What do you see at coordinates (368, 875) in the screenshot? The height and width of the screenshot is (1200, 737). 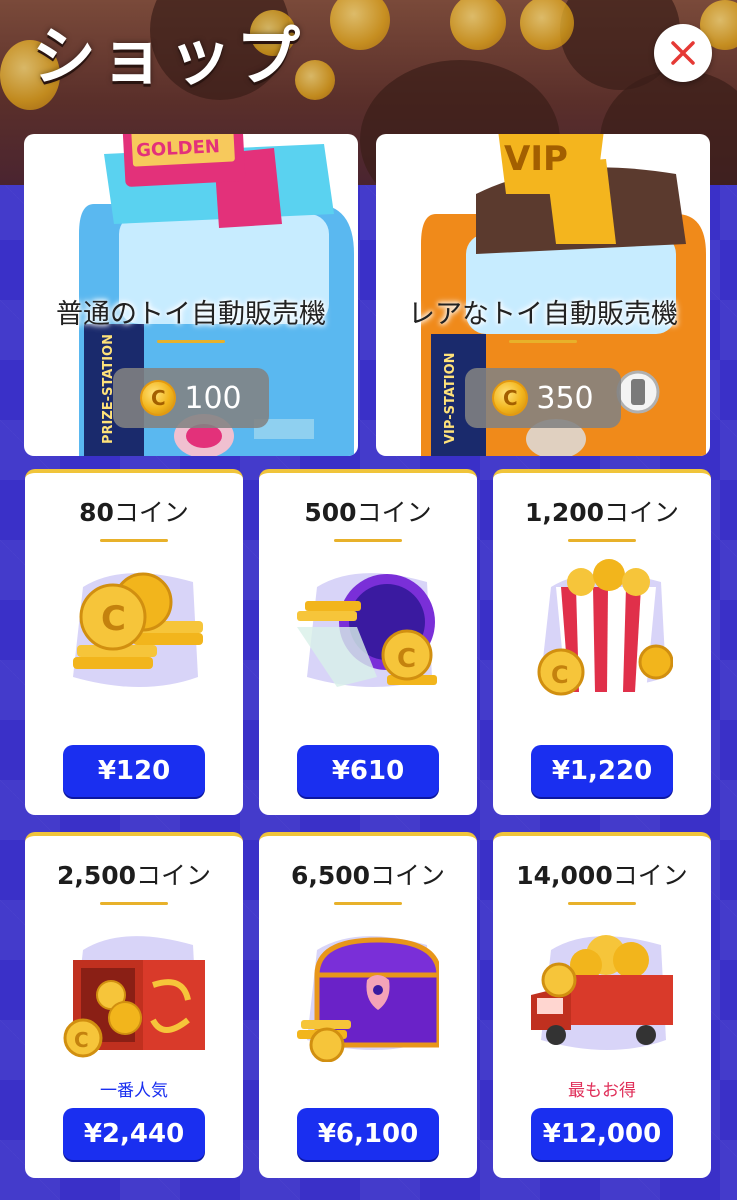 I see `pack-title: 6,500コイン` at bounding box center [368, 875].